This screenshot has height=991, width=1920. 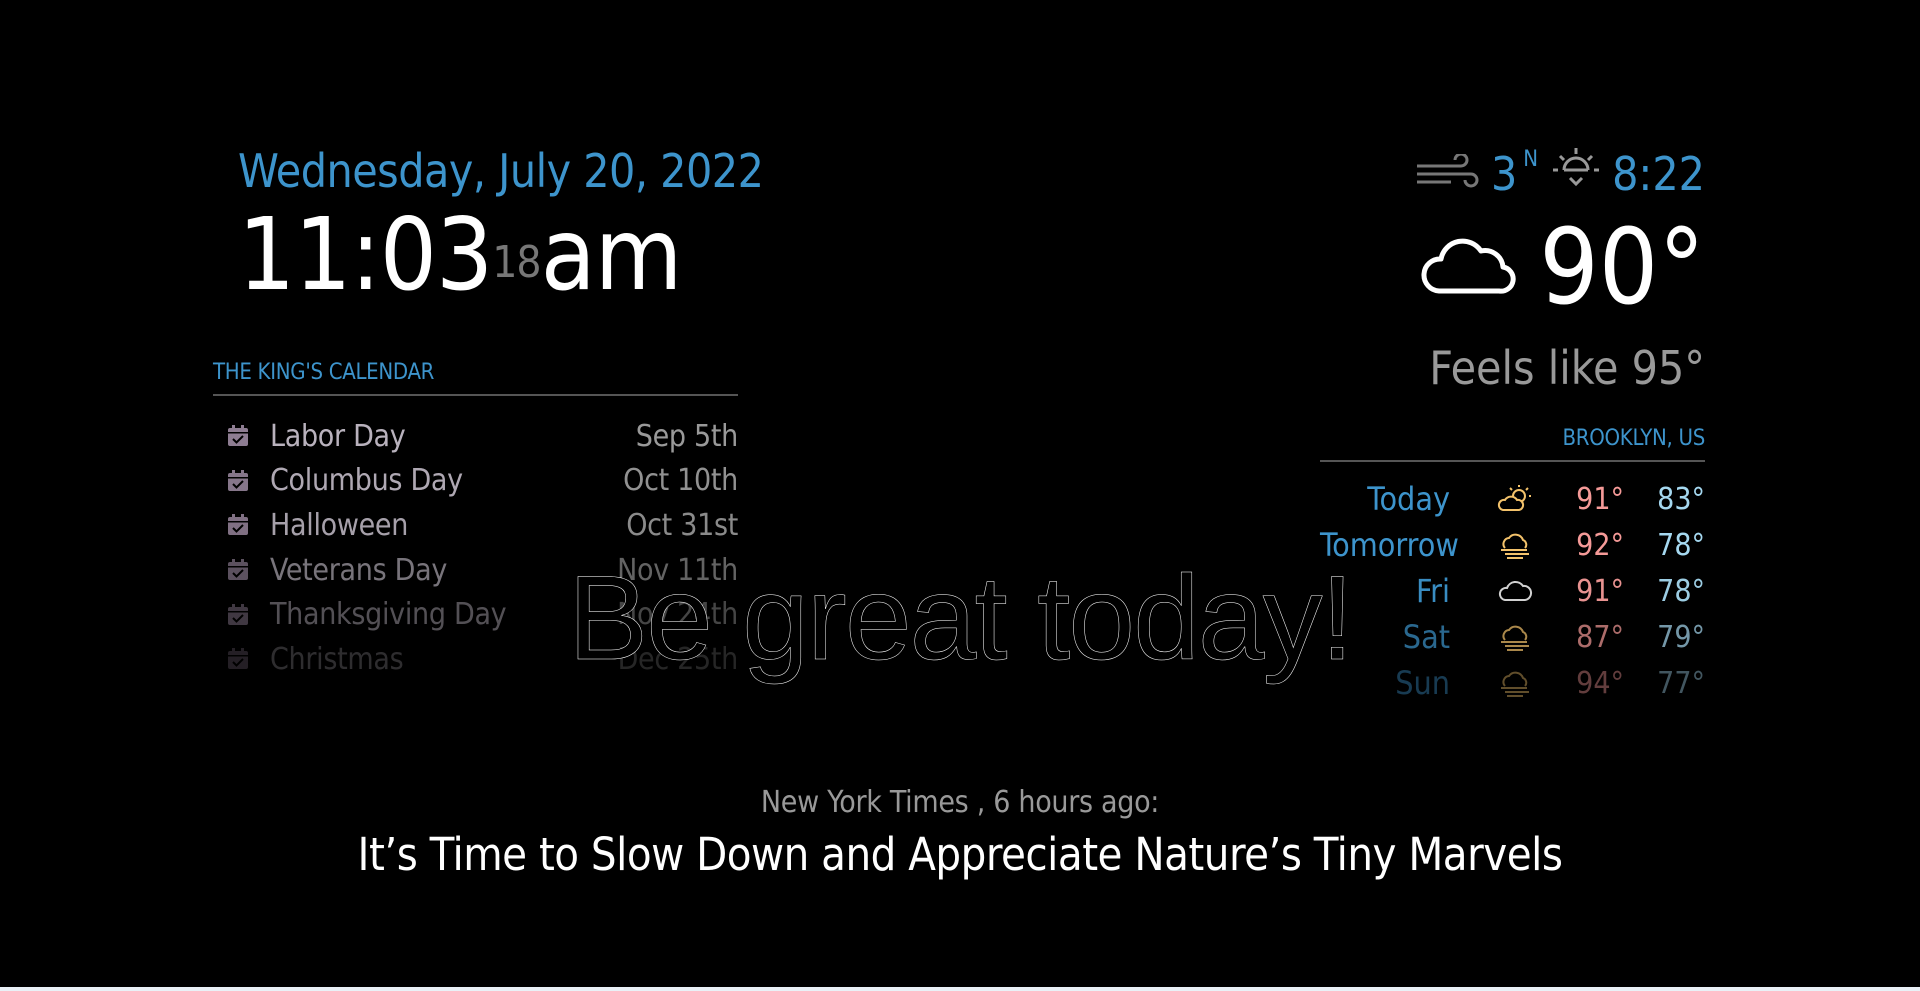 I want to click on current-weather-module: 3N 8:22 90° Feels like 95°, so click(x=1475, y=269).